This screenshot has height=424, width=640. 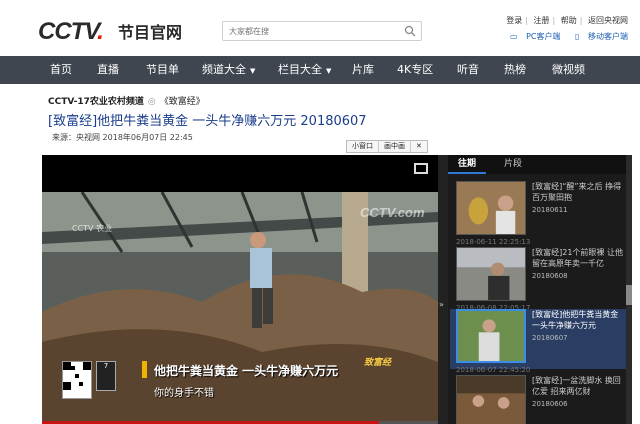 I want to click on episode-title: [致富经]他把牛粪当黄金 一头牛净赚六万元, so click(x=575, y=320).